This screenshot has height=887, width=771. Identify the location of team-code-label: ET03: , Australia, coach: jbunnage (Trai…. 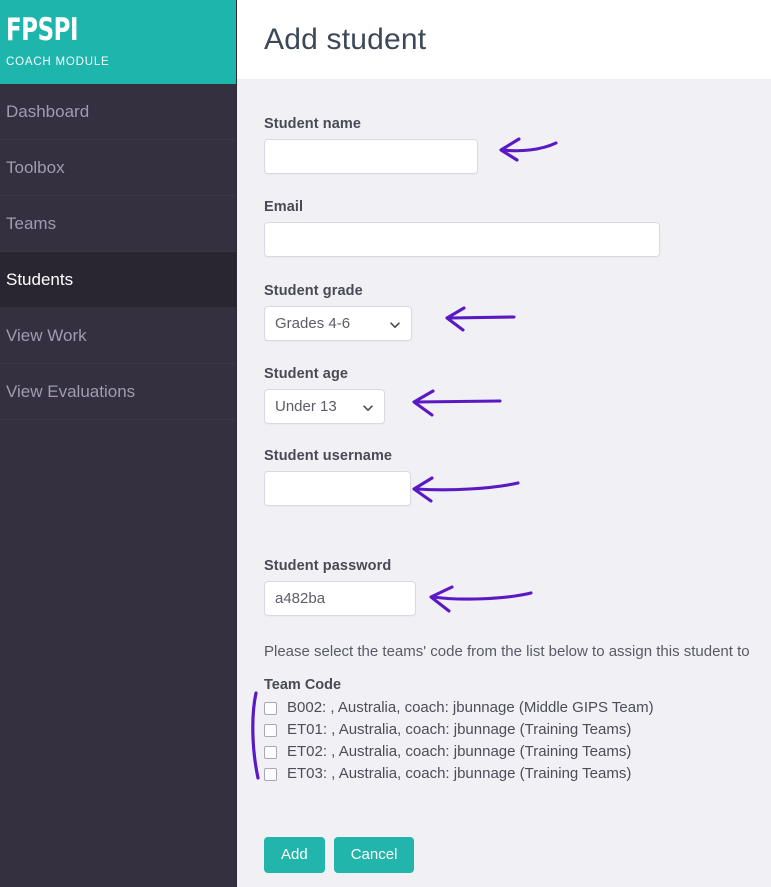
(459, 773).